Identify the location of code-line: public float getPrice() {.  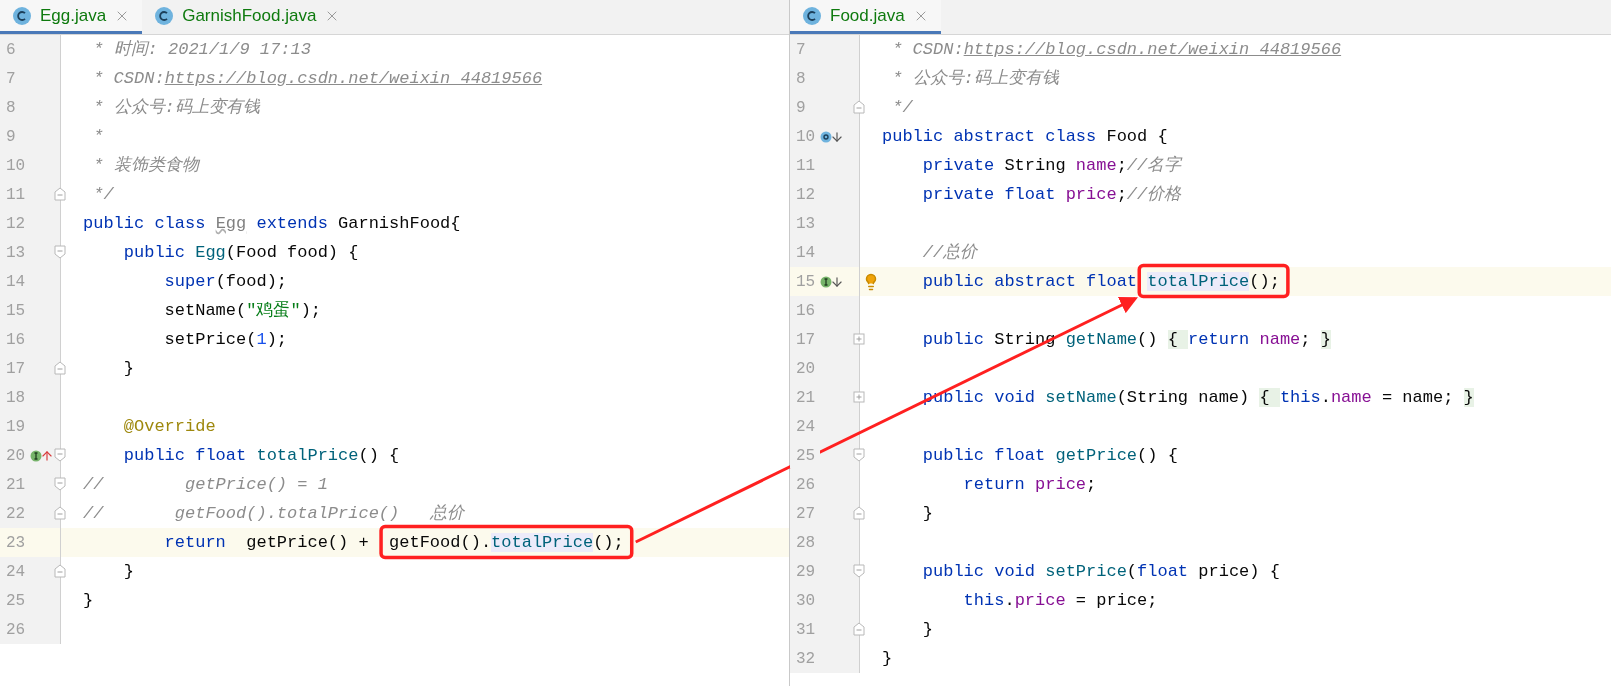
(1049, 455).